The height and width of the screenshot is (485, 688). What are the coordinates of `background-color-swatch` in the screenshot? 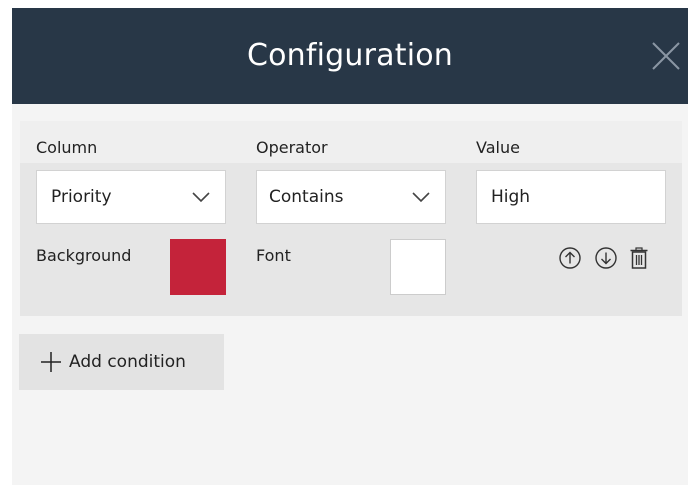 It's located at (198, 267).